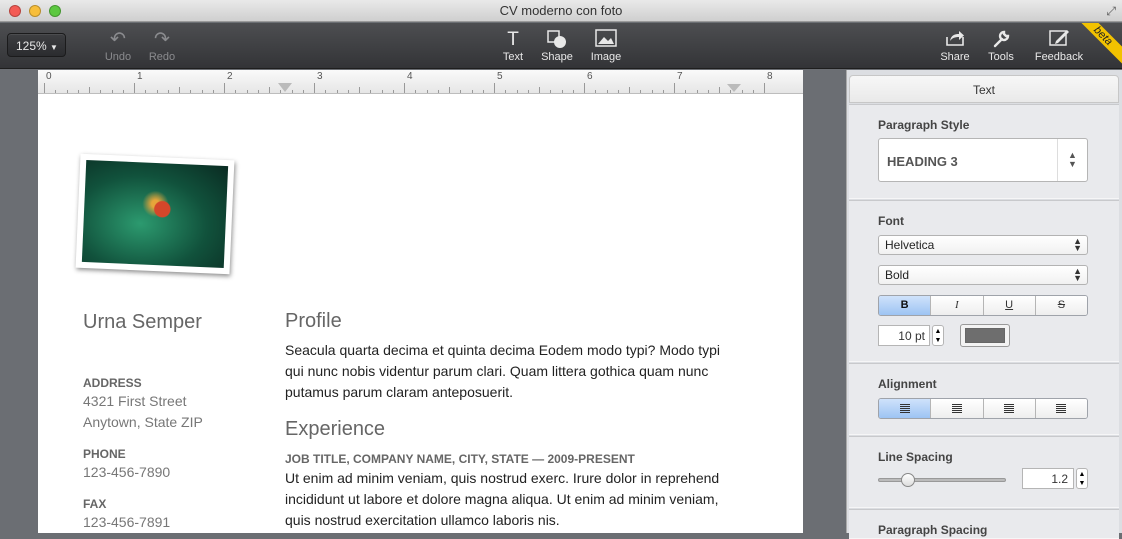 This screenshot has height=539, width=1122. I want to click on line-spacing-field: 1.2, so click(1048, 478).